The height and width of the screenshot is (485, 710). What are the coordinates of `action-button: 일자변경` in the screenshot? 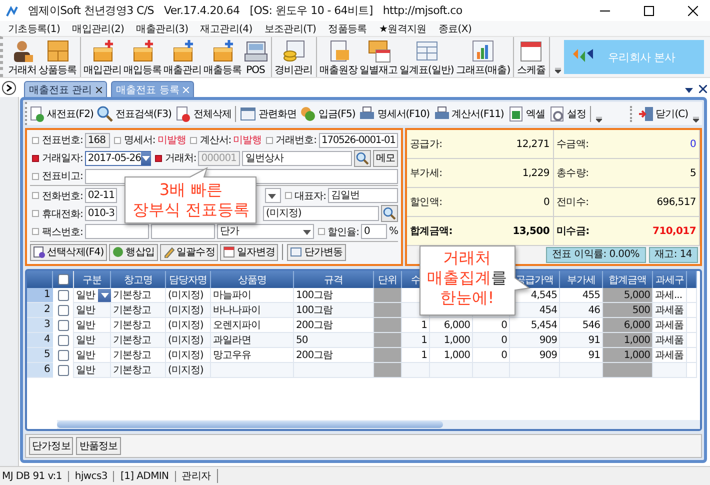 It's located at (249, 252).